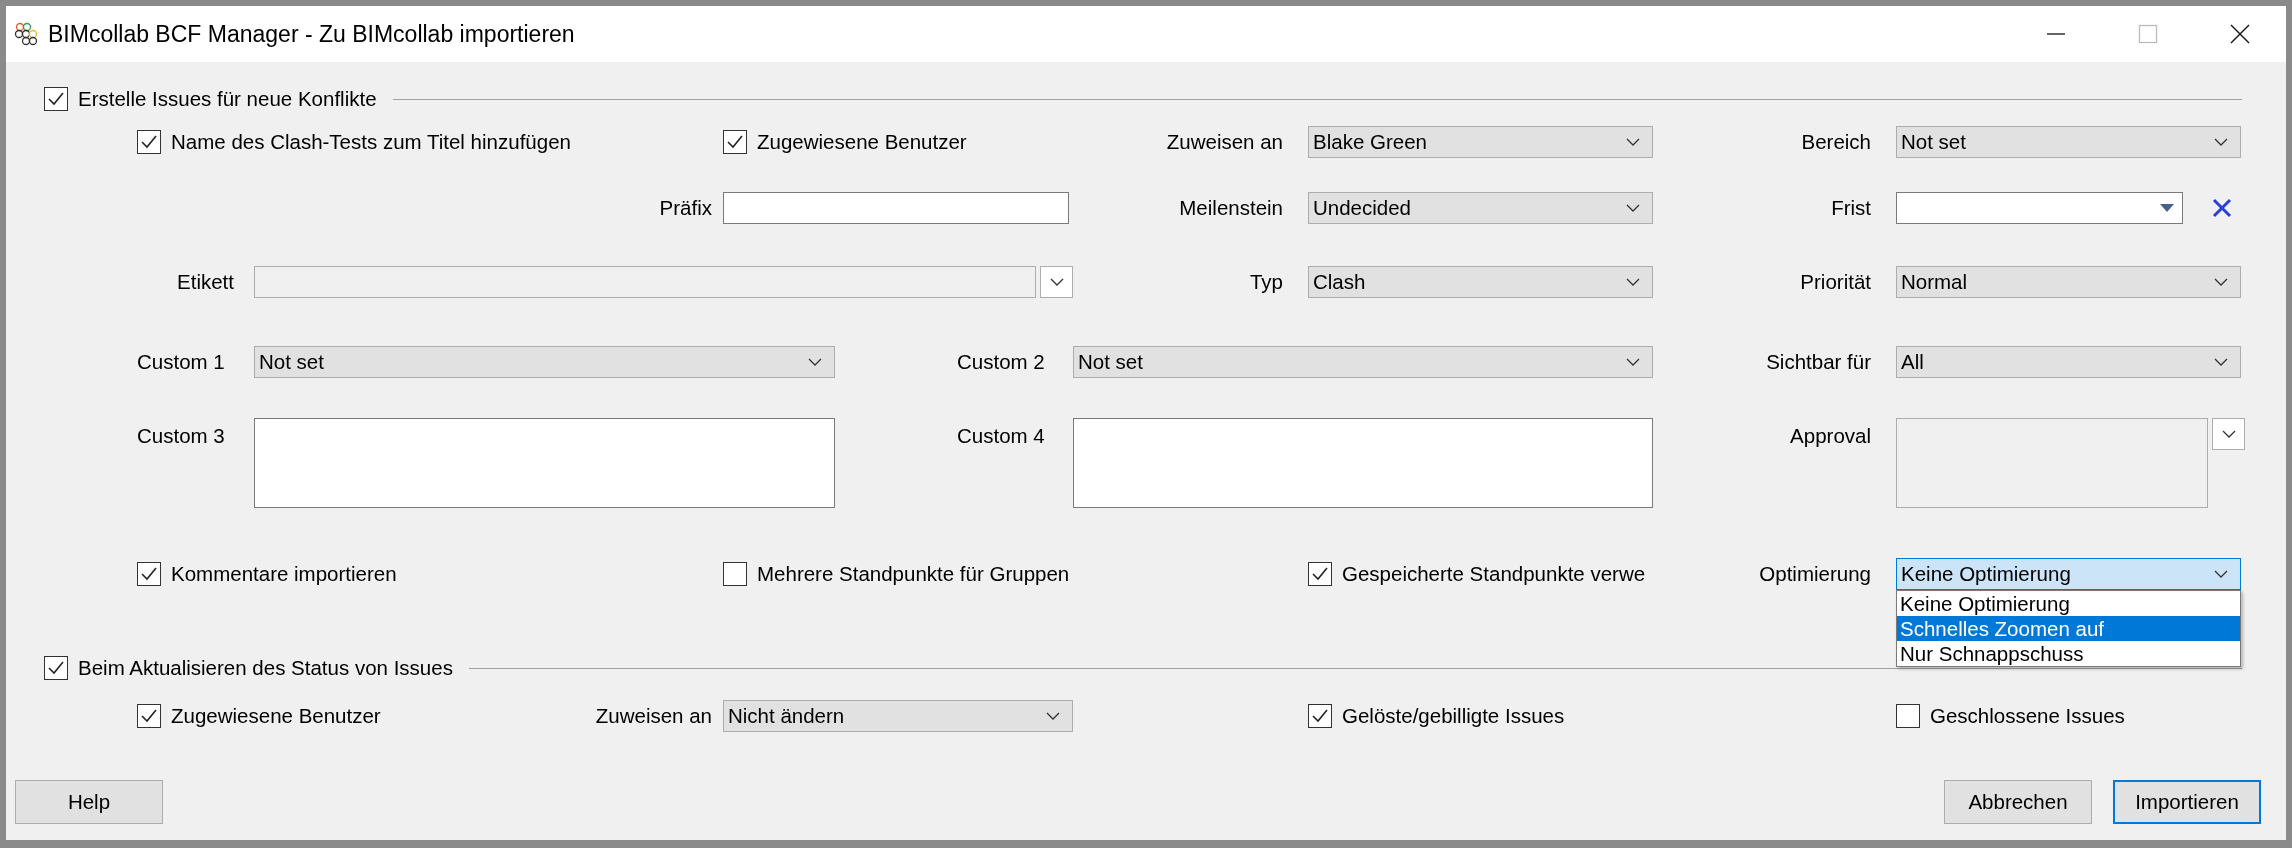  Describe the element at coordinates (2148, 34) in the screenshot. I see `maximize-icon` at that location.